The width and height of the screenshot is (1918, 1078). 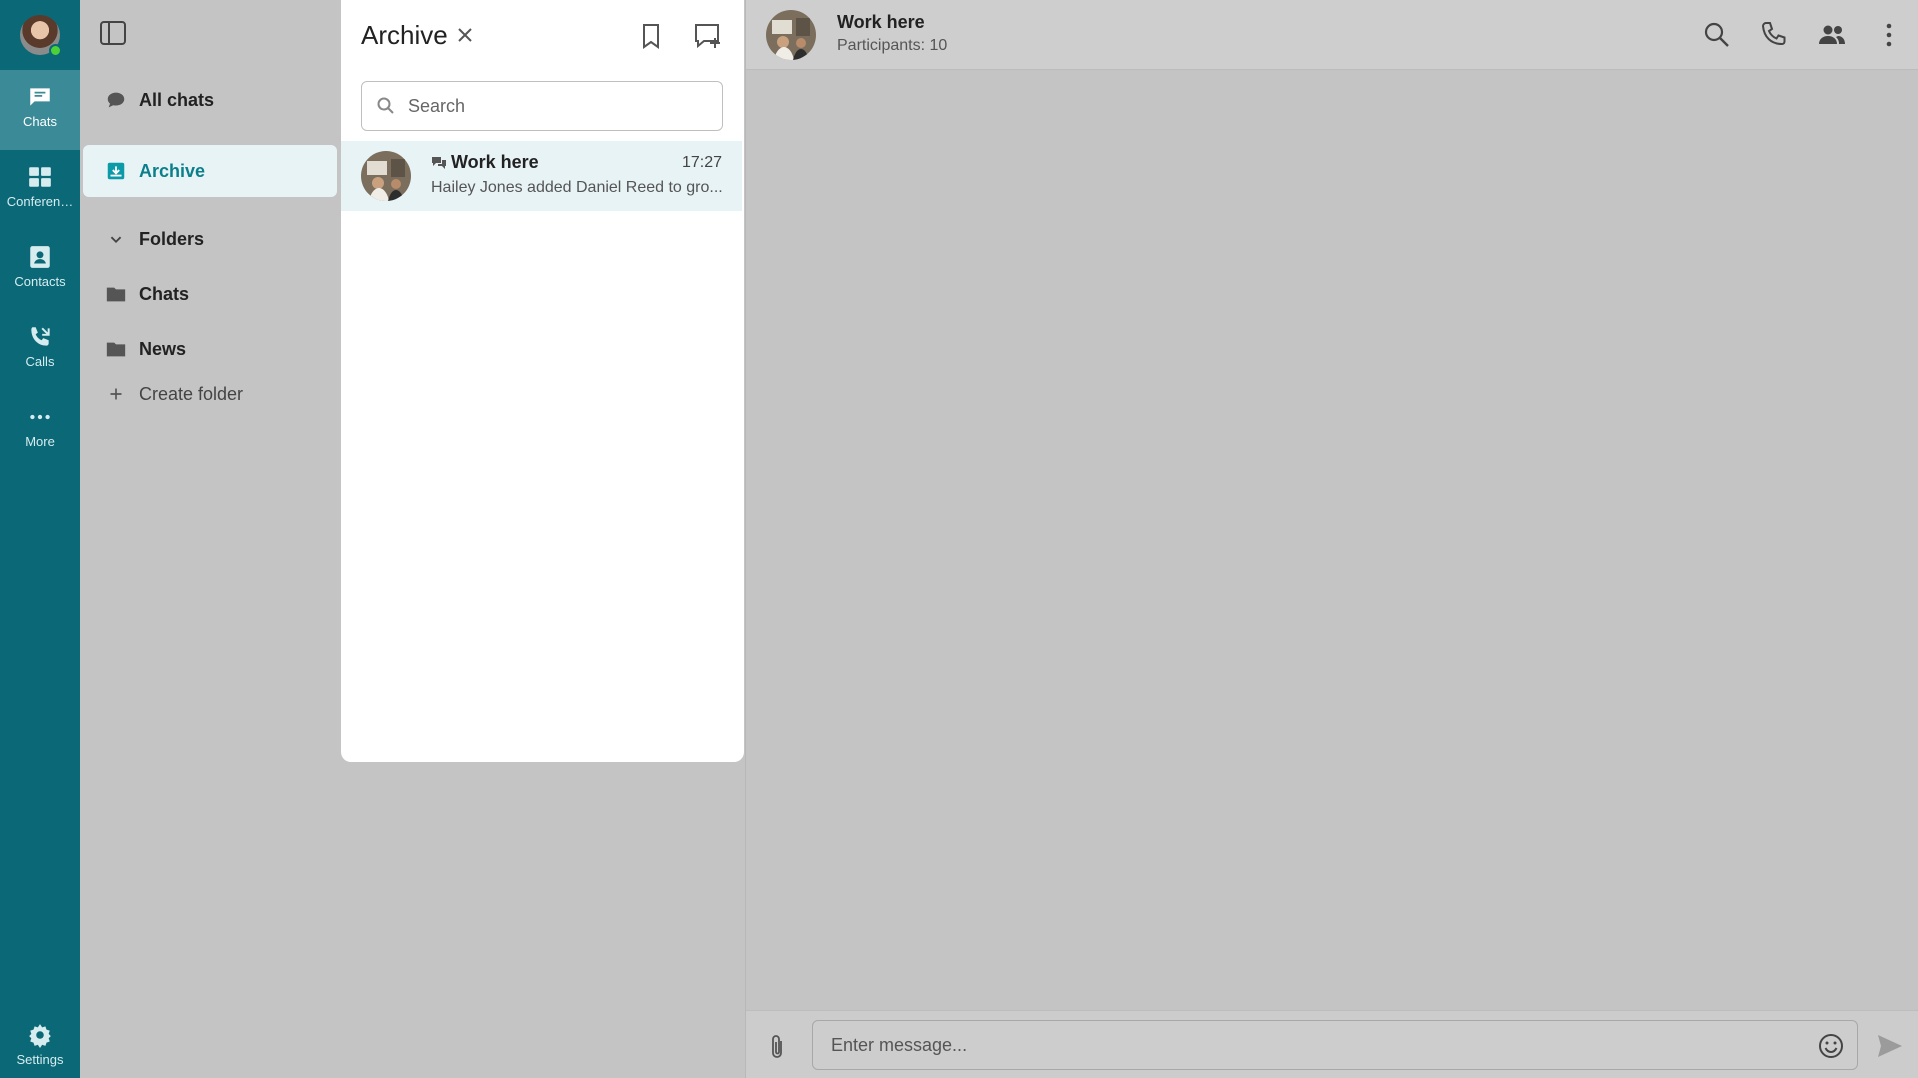 What do you see at coordinates (40, 441) in the screenshot?
I see `rail-item-label: More` at bounding box center [40, 441].